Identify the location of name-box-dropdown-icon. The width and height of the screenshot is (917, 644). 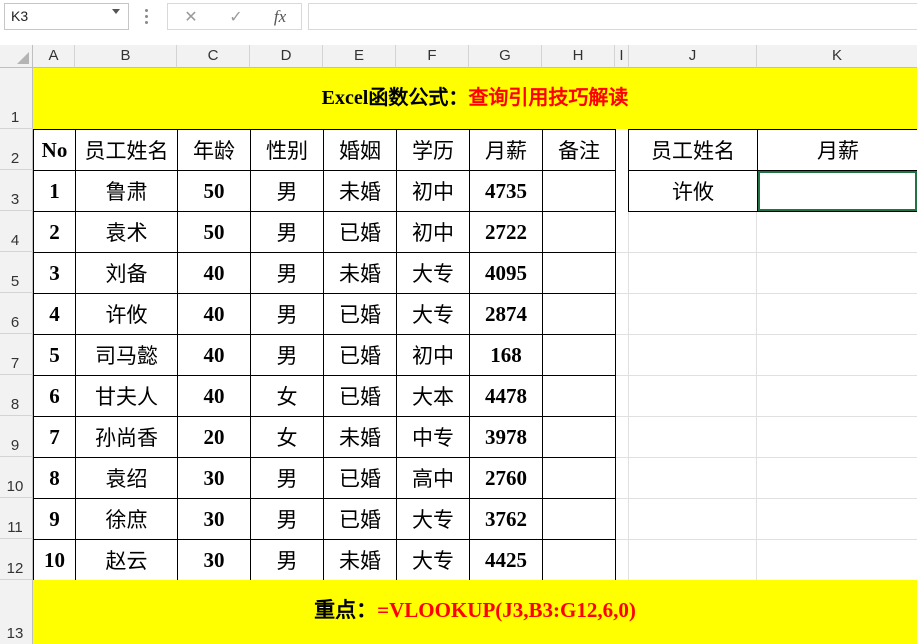
(116, 11).